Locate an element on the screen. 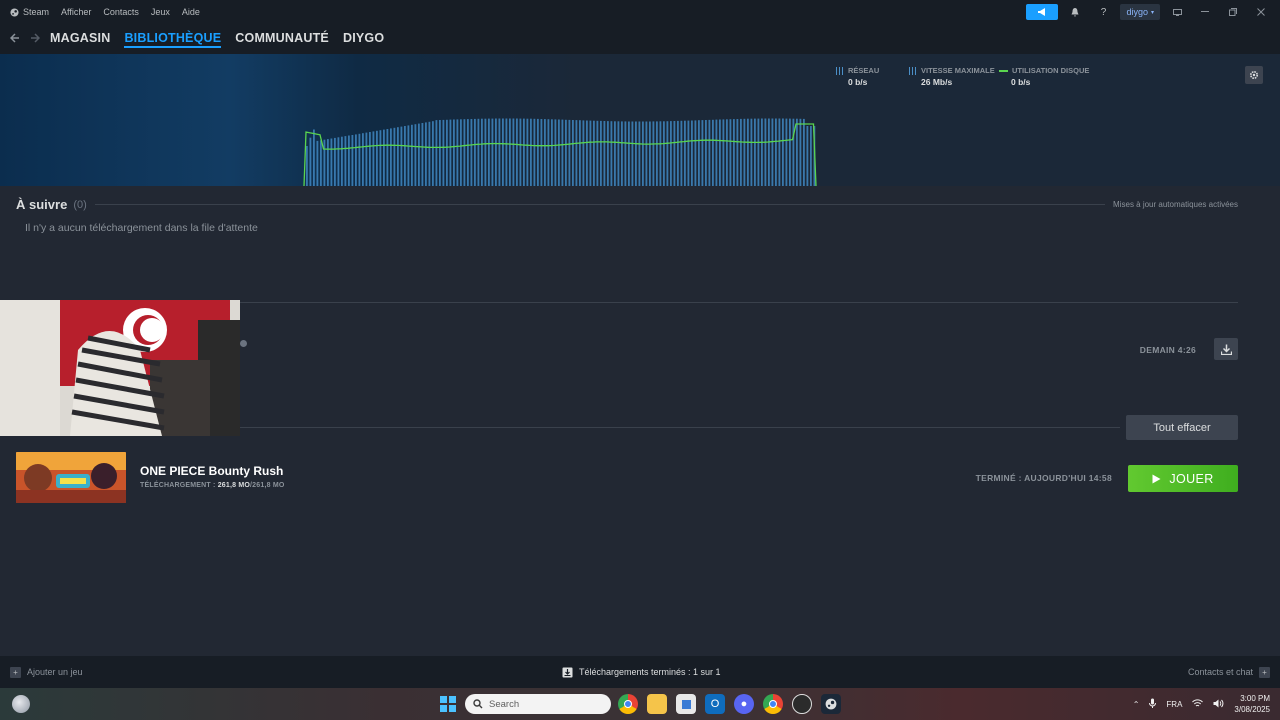  menu-games: Jeux is located at coordinates (160, 12).